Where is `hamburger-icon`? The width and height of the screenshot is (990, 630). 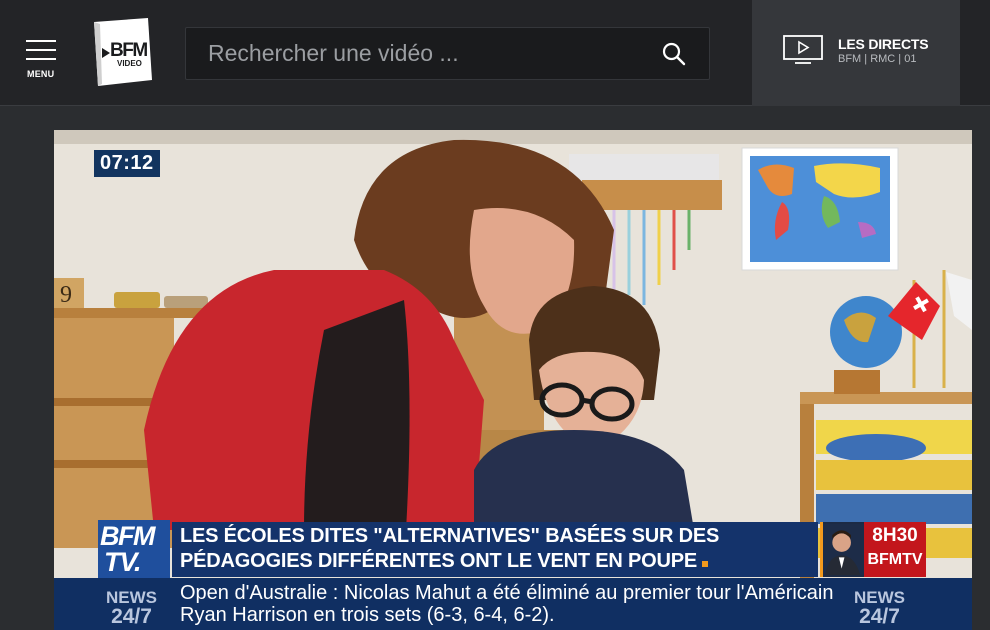 hamburger-icon is located at coordinates (41, 41).